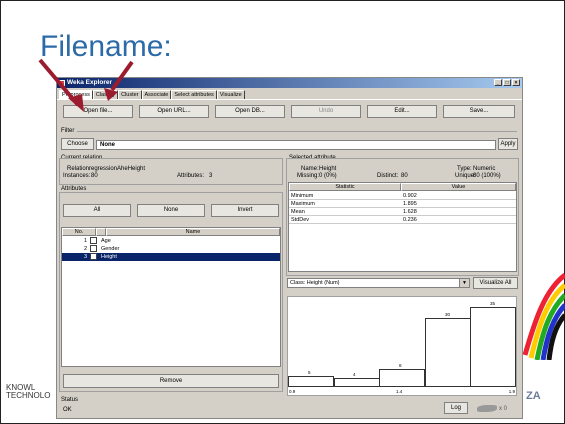 This screenshot has height=424, width=565. Describe the element at coordinates (101, 232) in the screenshot. I see `column-header-check` at that location.